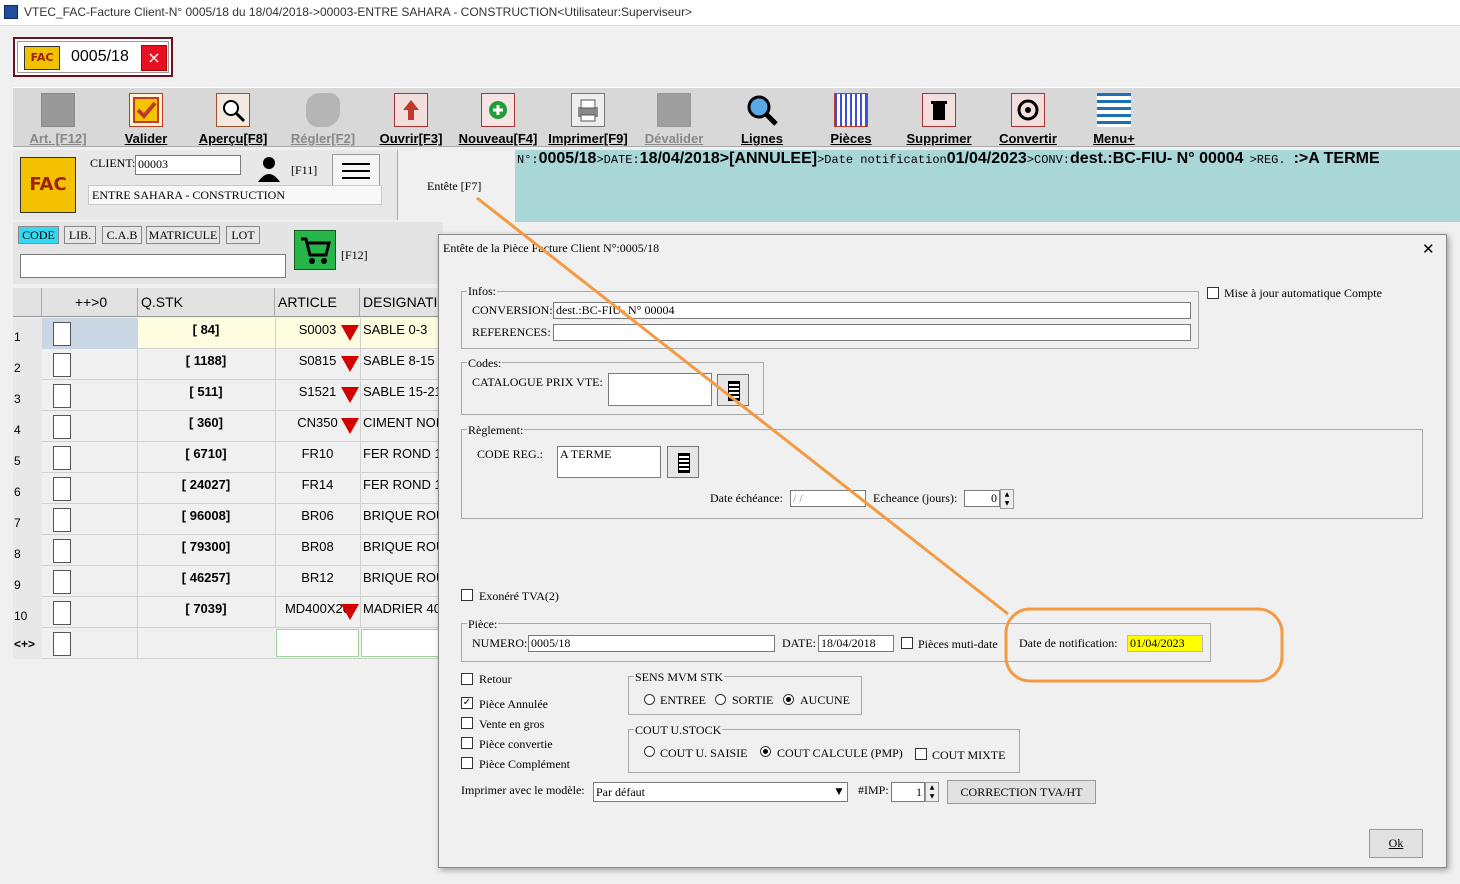  What do you see at coordinates (122, 235) in the screenshot?
I see `search-tab-cab: C.A.B` at bounding box center [122, 235].